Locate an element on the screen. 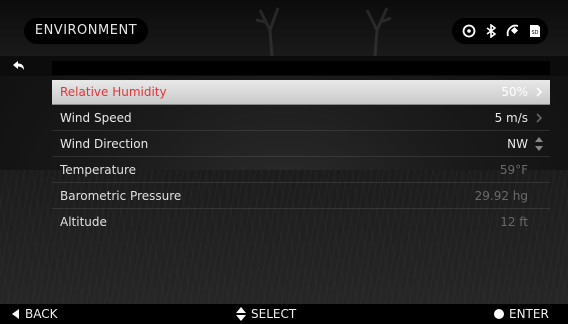 This screenshot has width=568, height=324. setting-label: Altitude is located at coordinates (83, 222).